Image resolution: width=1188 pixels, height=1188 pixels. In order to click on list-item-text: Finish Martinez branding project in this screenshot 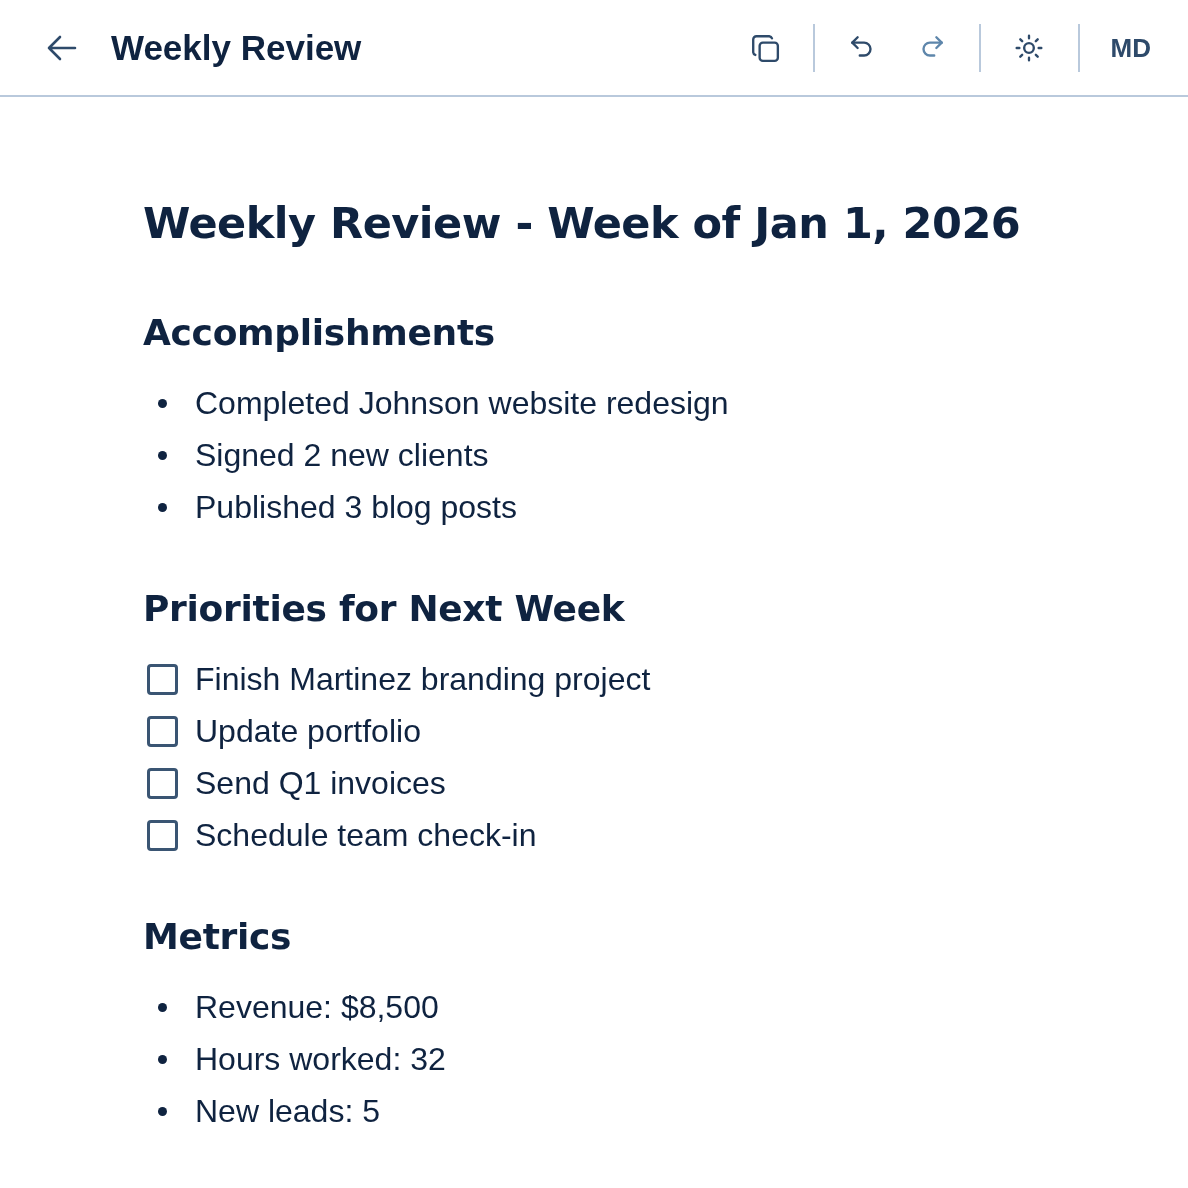, I will do `click(423, 679)`.